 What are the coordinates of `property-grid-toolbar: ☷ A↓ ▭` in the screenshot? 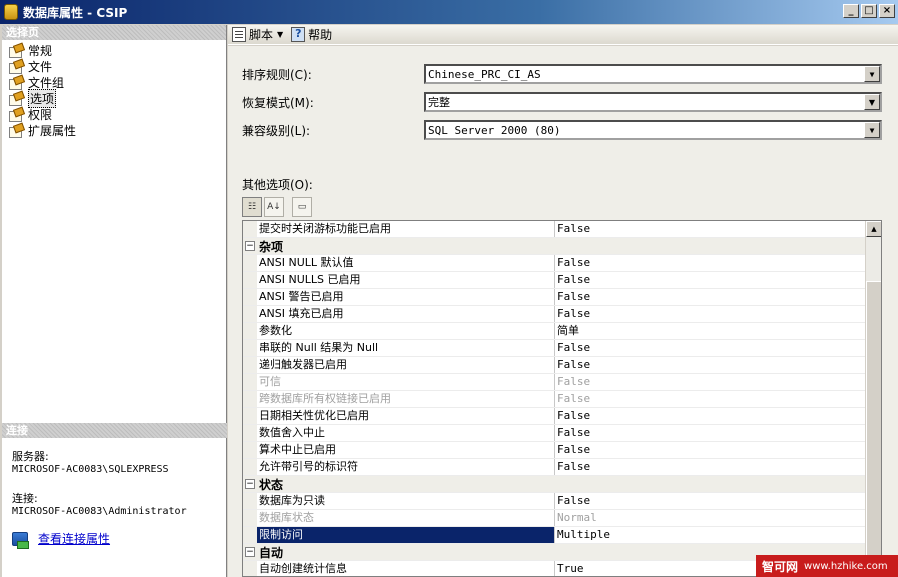 It's located at (277, 207).